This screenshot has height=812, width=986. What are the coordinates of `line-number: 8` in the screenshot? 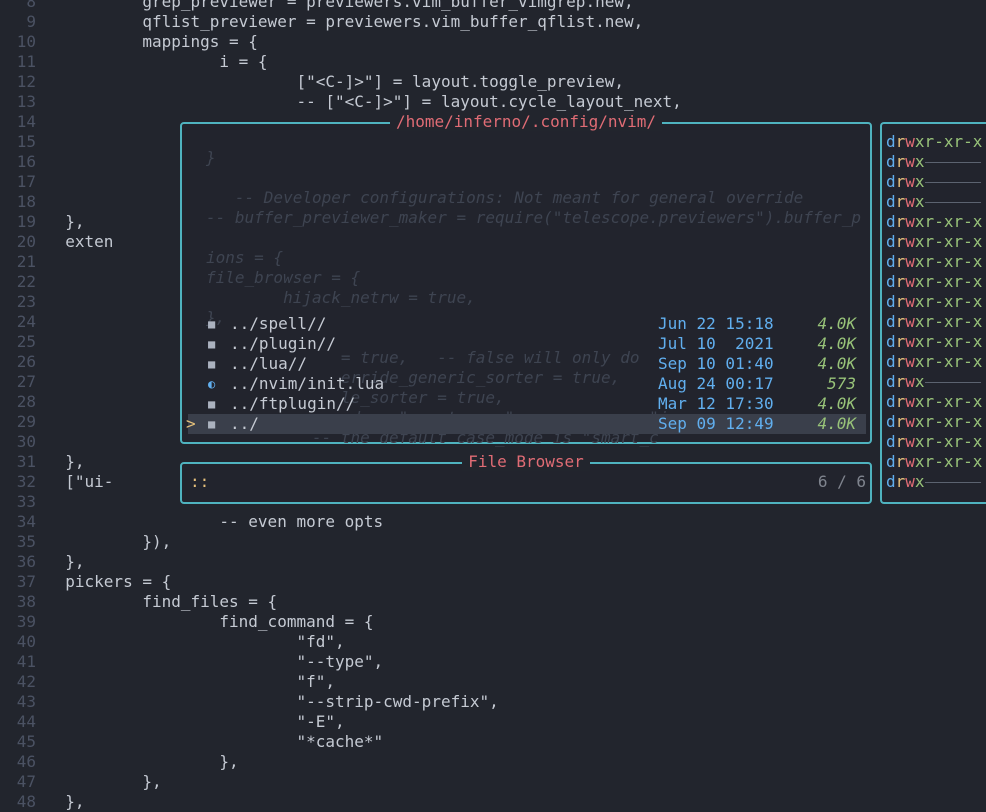 It's located at (31, 5).